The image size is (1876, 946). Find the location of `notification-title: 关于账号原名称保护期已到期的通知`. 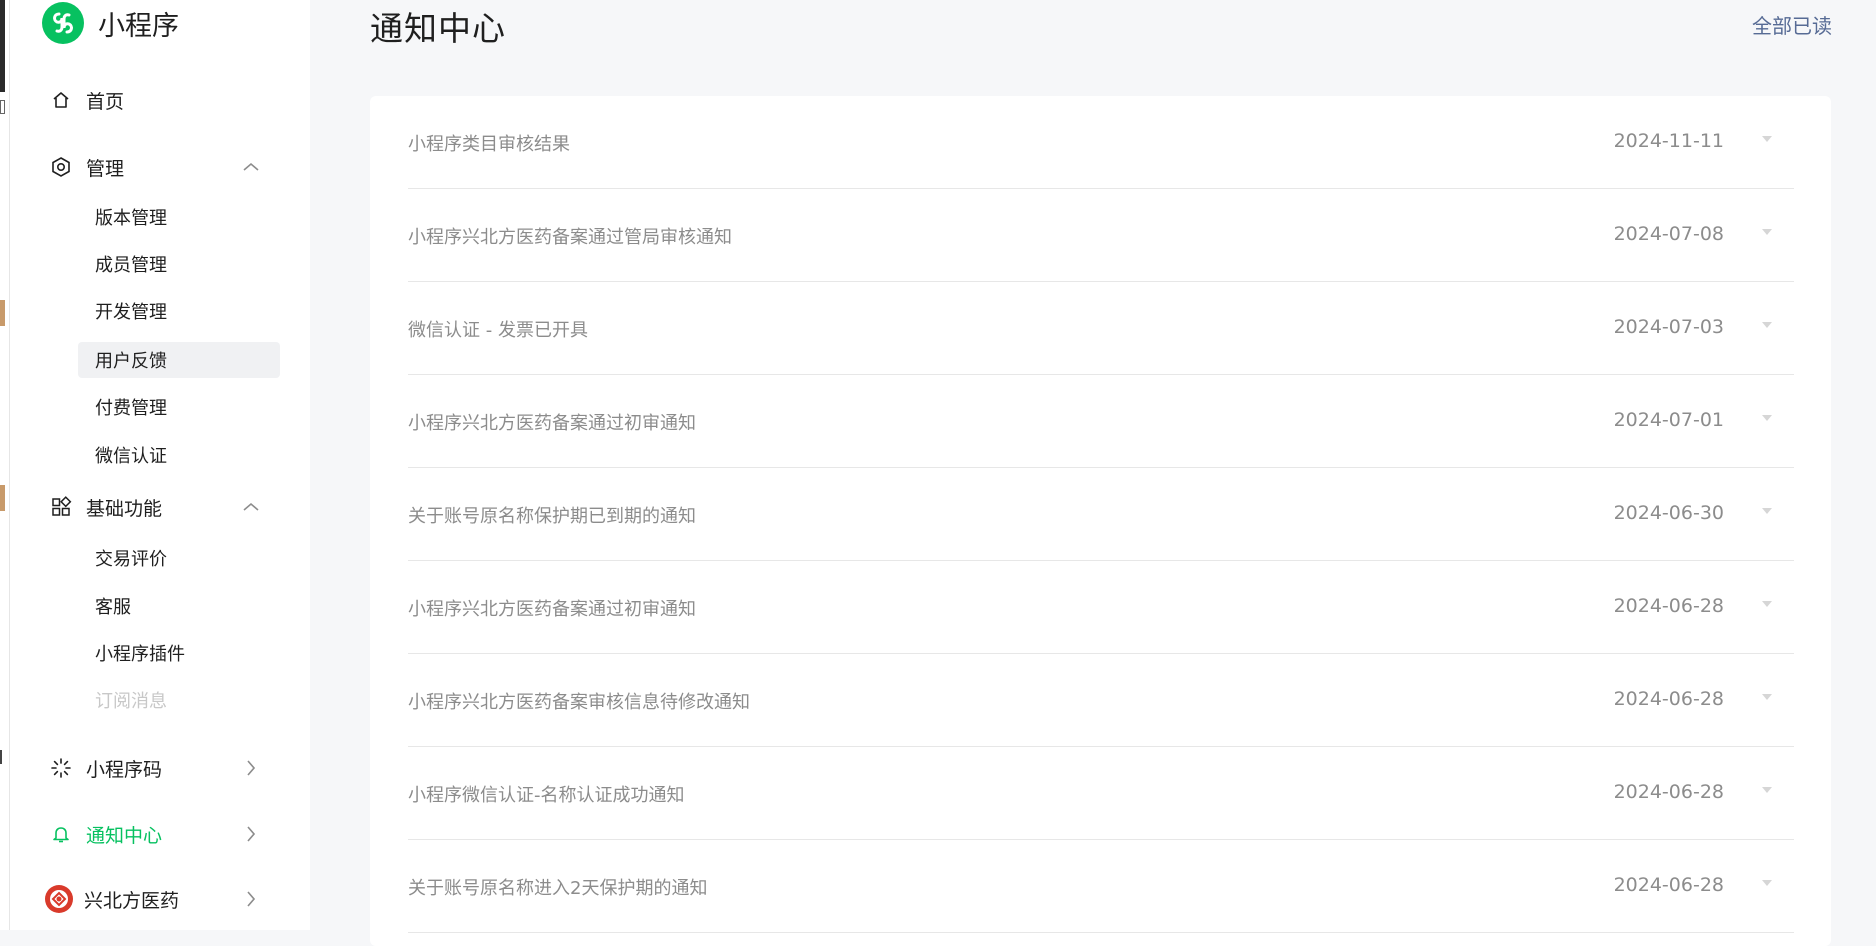

notification-title: 关于账号原名称保护期已到期的通知 is located at coordinates (552, 516).